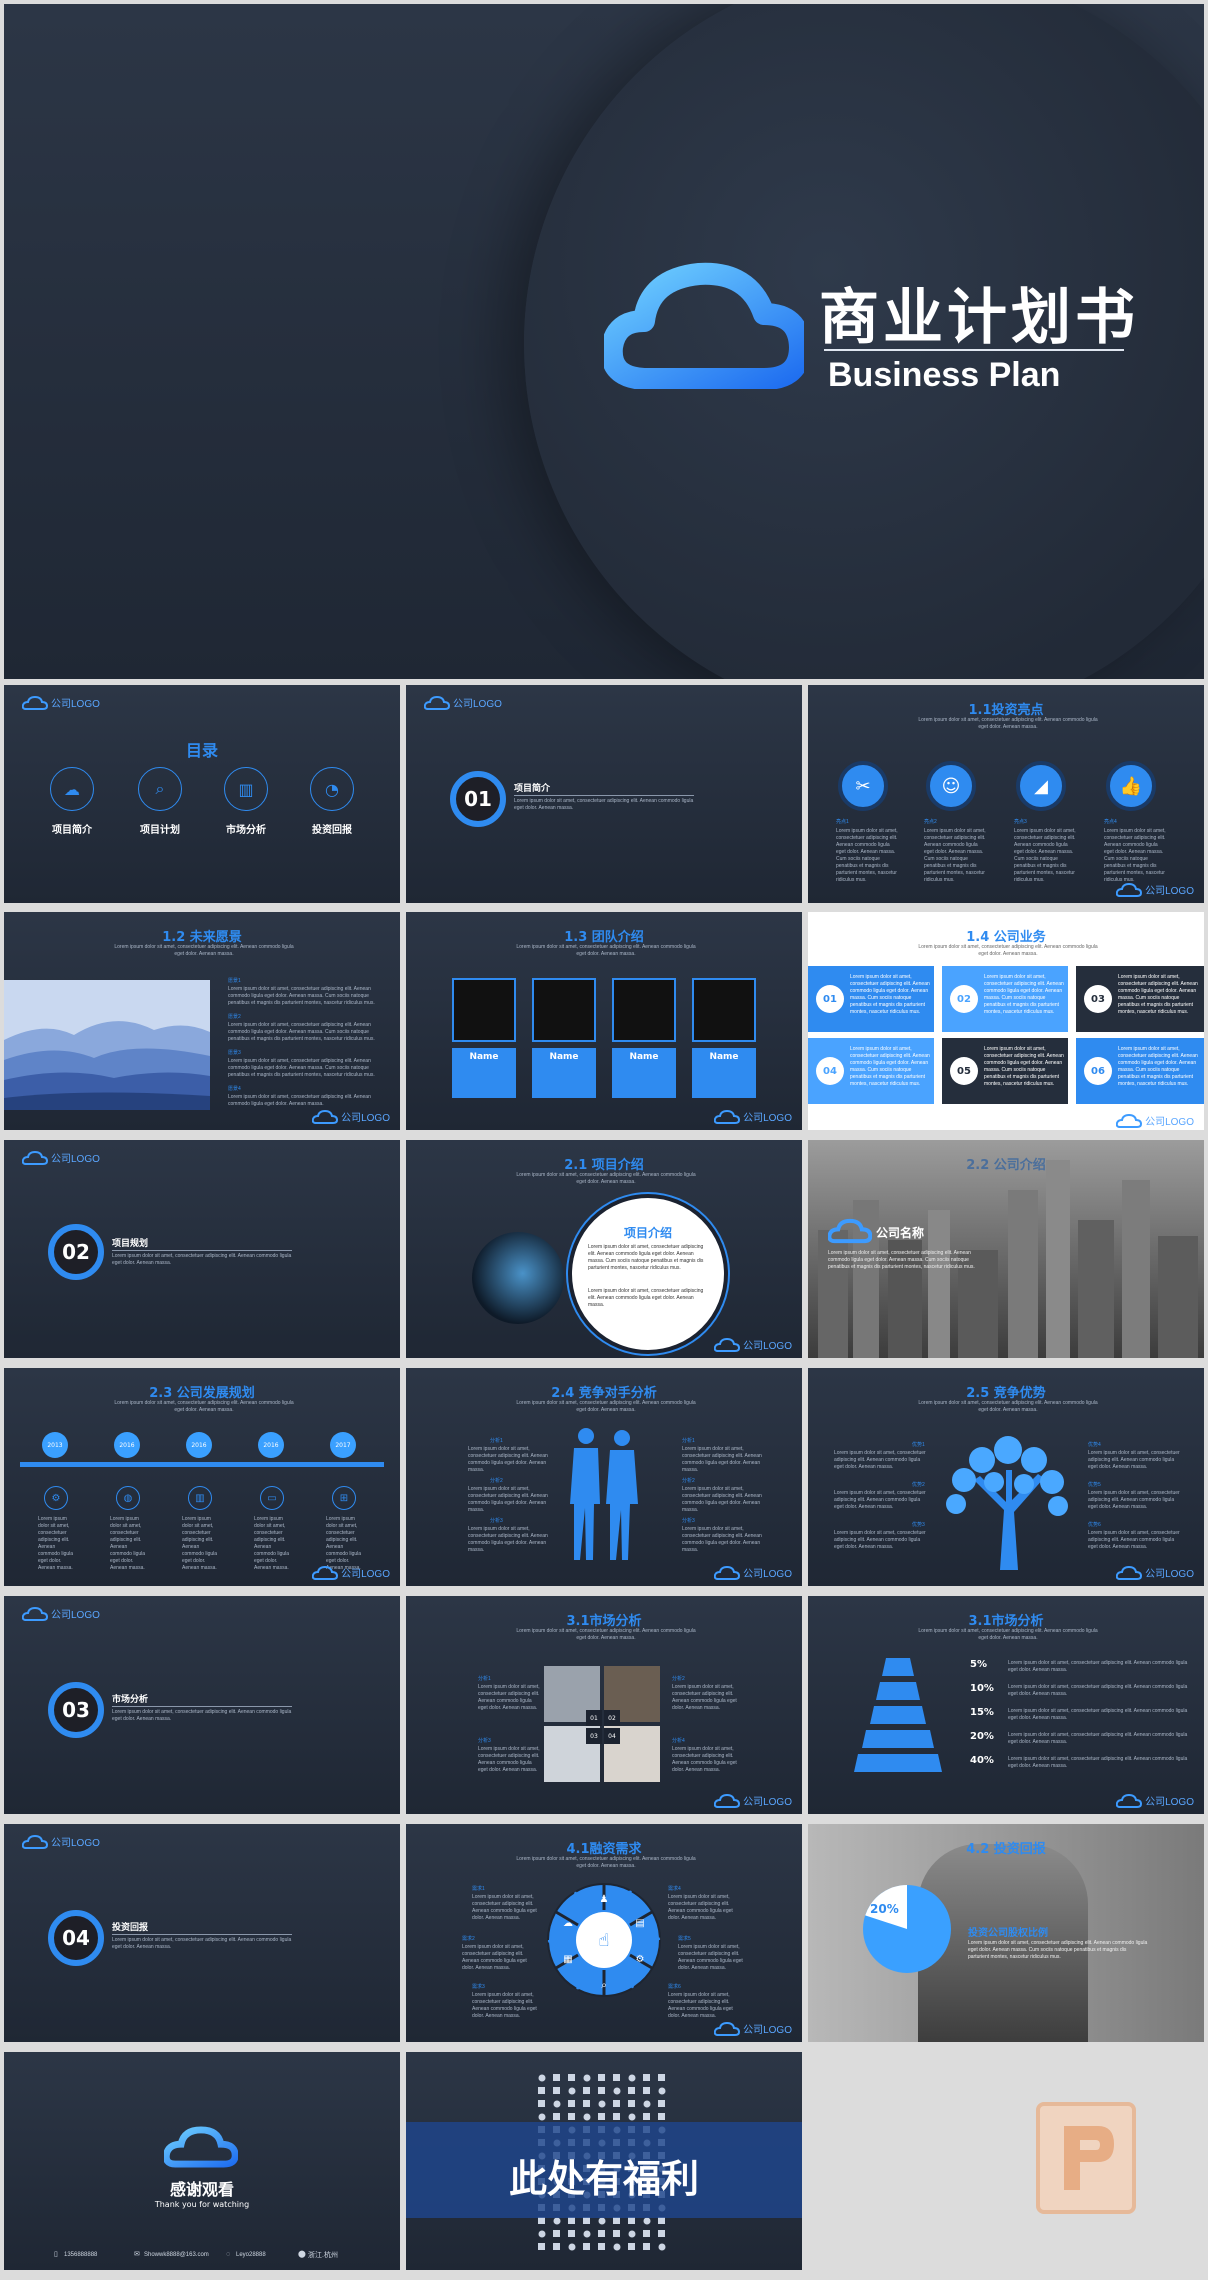 This screenshot has height=2280, width=1208. Describe the element at coordinates (323, 2255) in the screenshot. I see `contact-location: 浙江.杭州` at that location.